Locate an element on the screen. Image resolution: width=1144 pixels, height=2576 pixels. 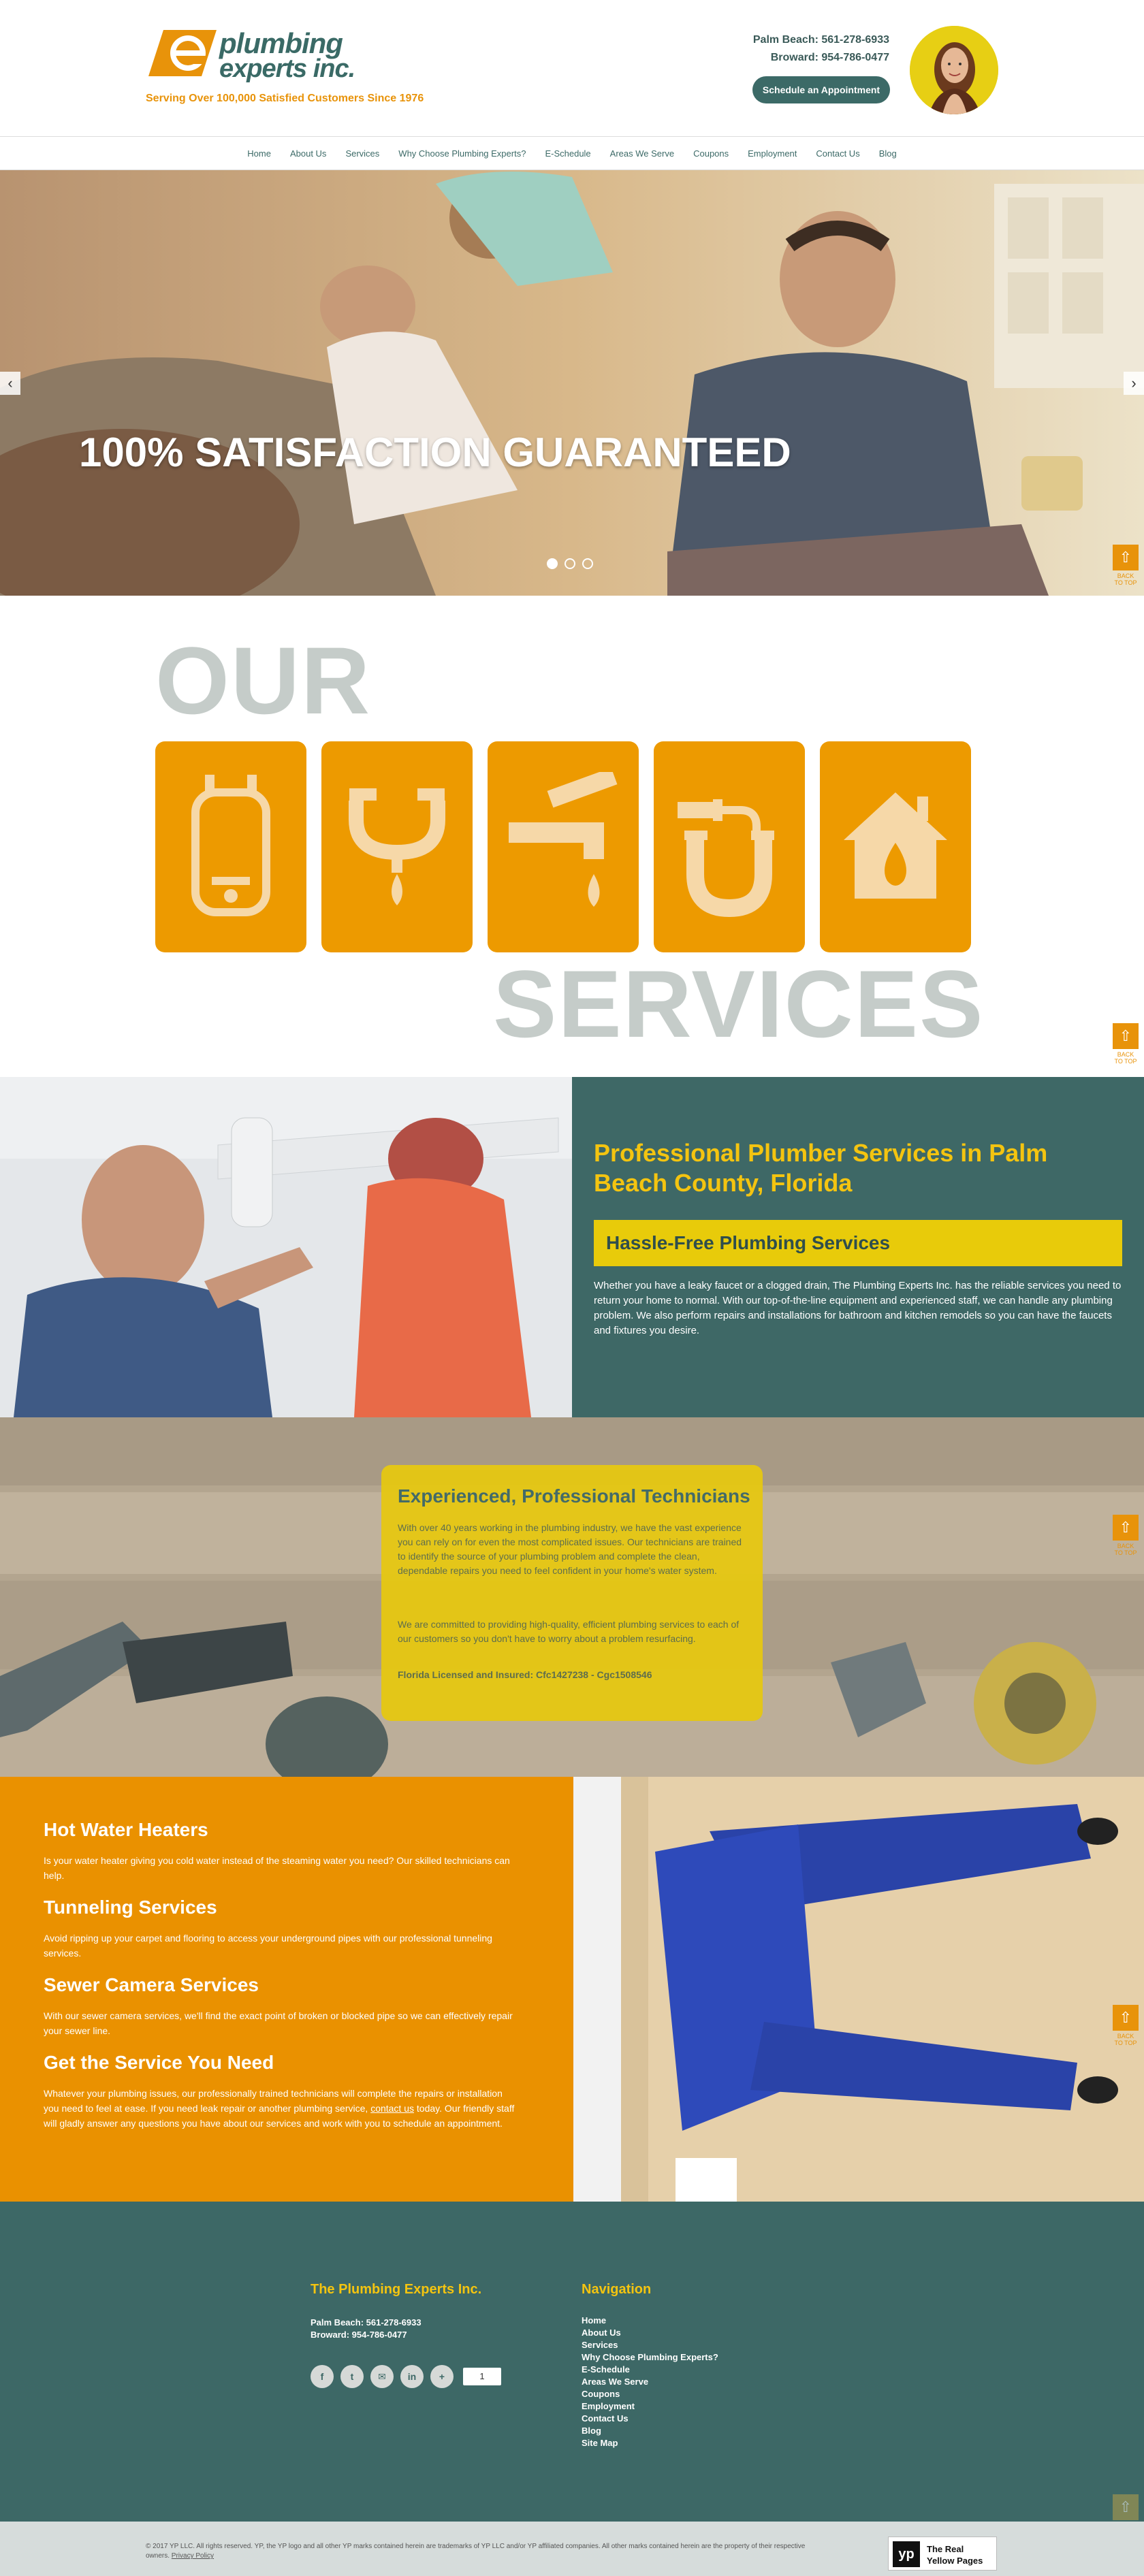
footer-phone-broward: Broward: 954-786-0477 is located at coordinates (359, 2335).